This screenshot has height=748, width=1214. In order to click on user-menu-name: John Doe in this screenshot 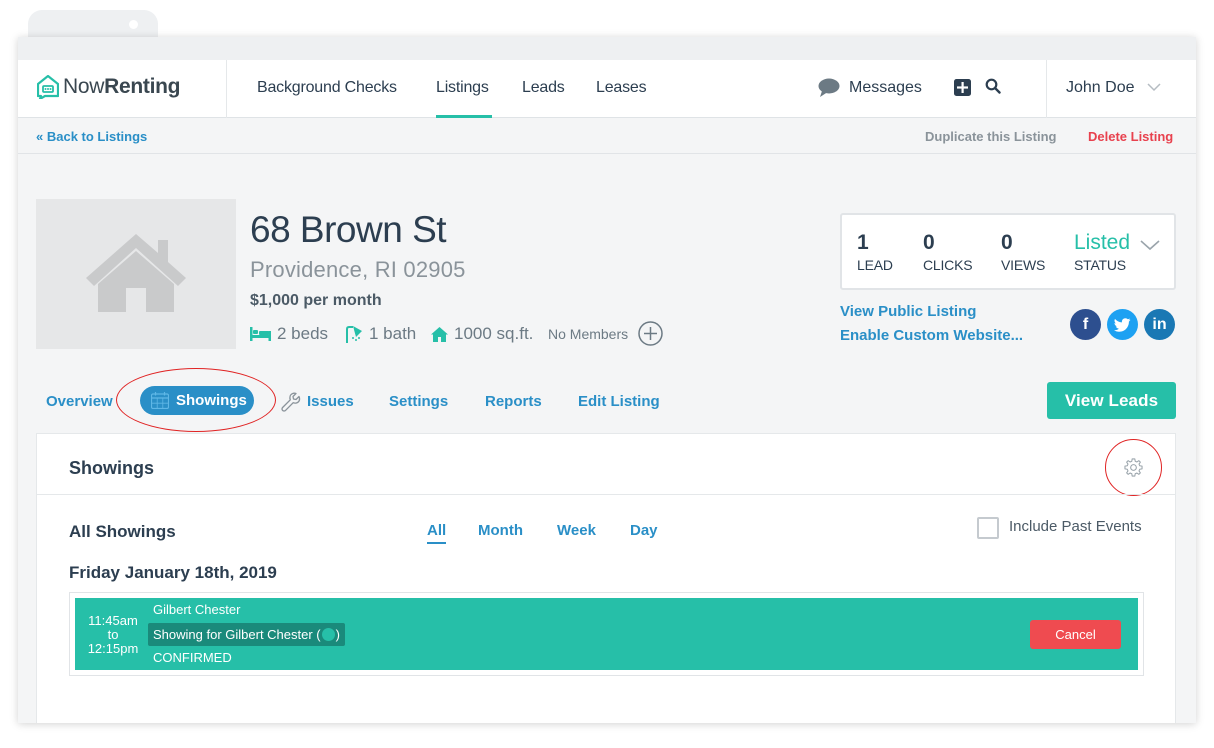, I will do `click(1100, 88)`.